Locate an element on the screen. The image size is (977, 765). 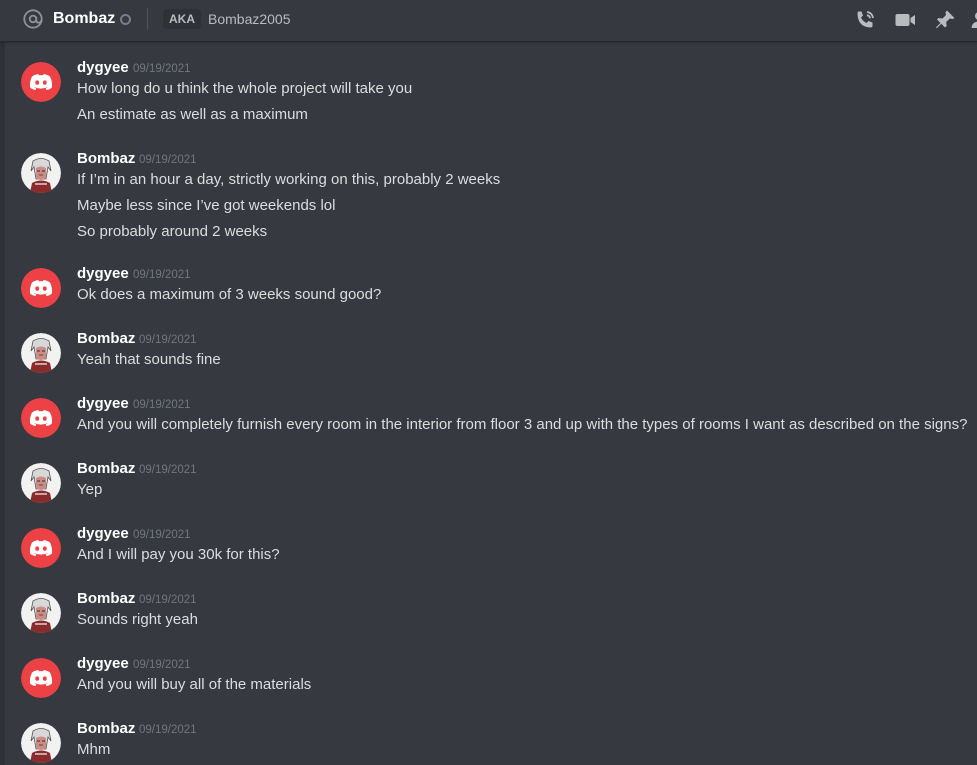
aka-name: Bombaz2005 is located at coordinates (249, 19).